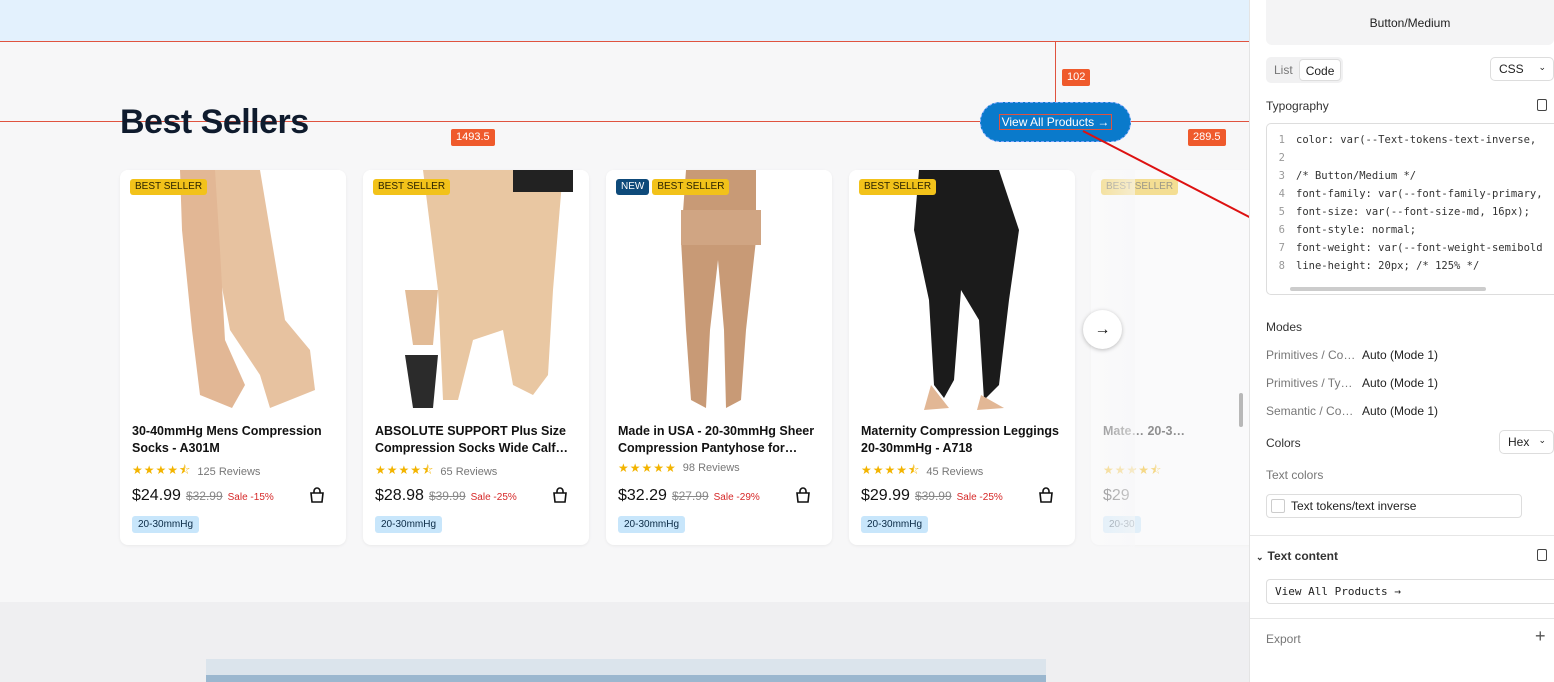  I want to click on mode-row: Primitives / Typ… Auto (Mode 1), so click(1352, 383).